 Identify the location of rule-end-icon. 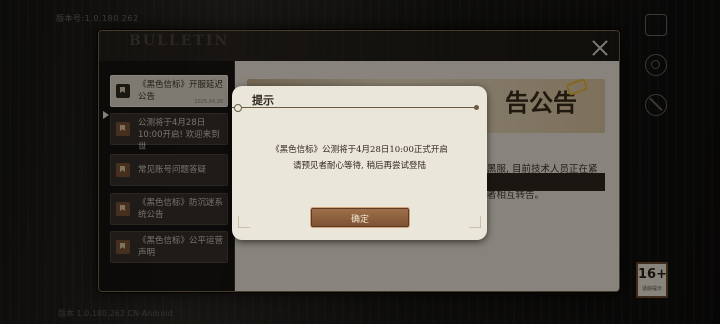
(476, 107).